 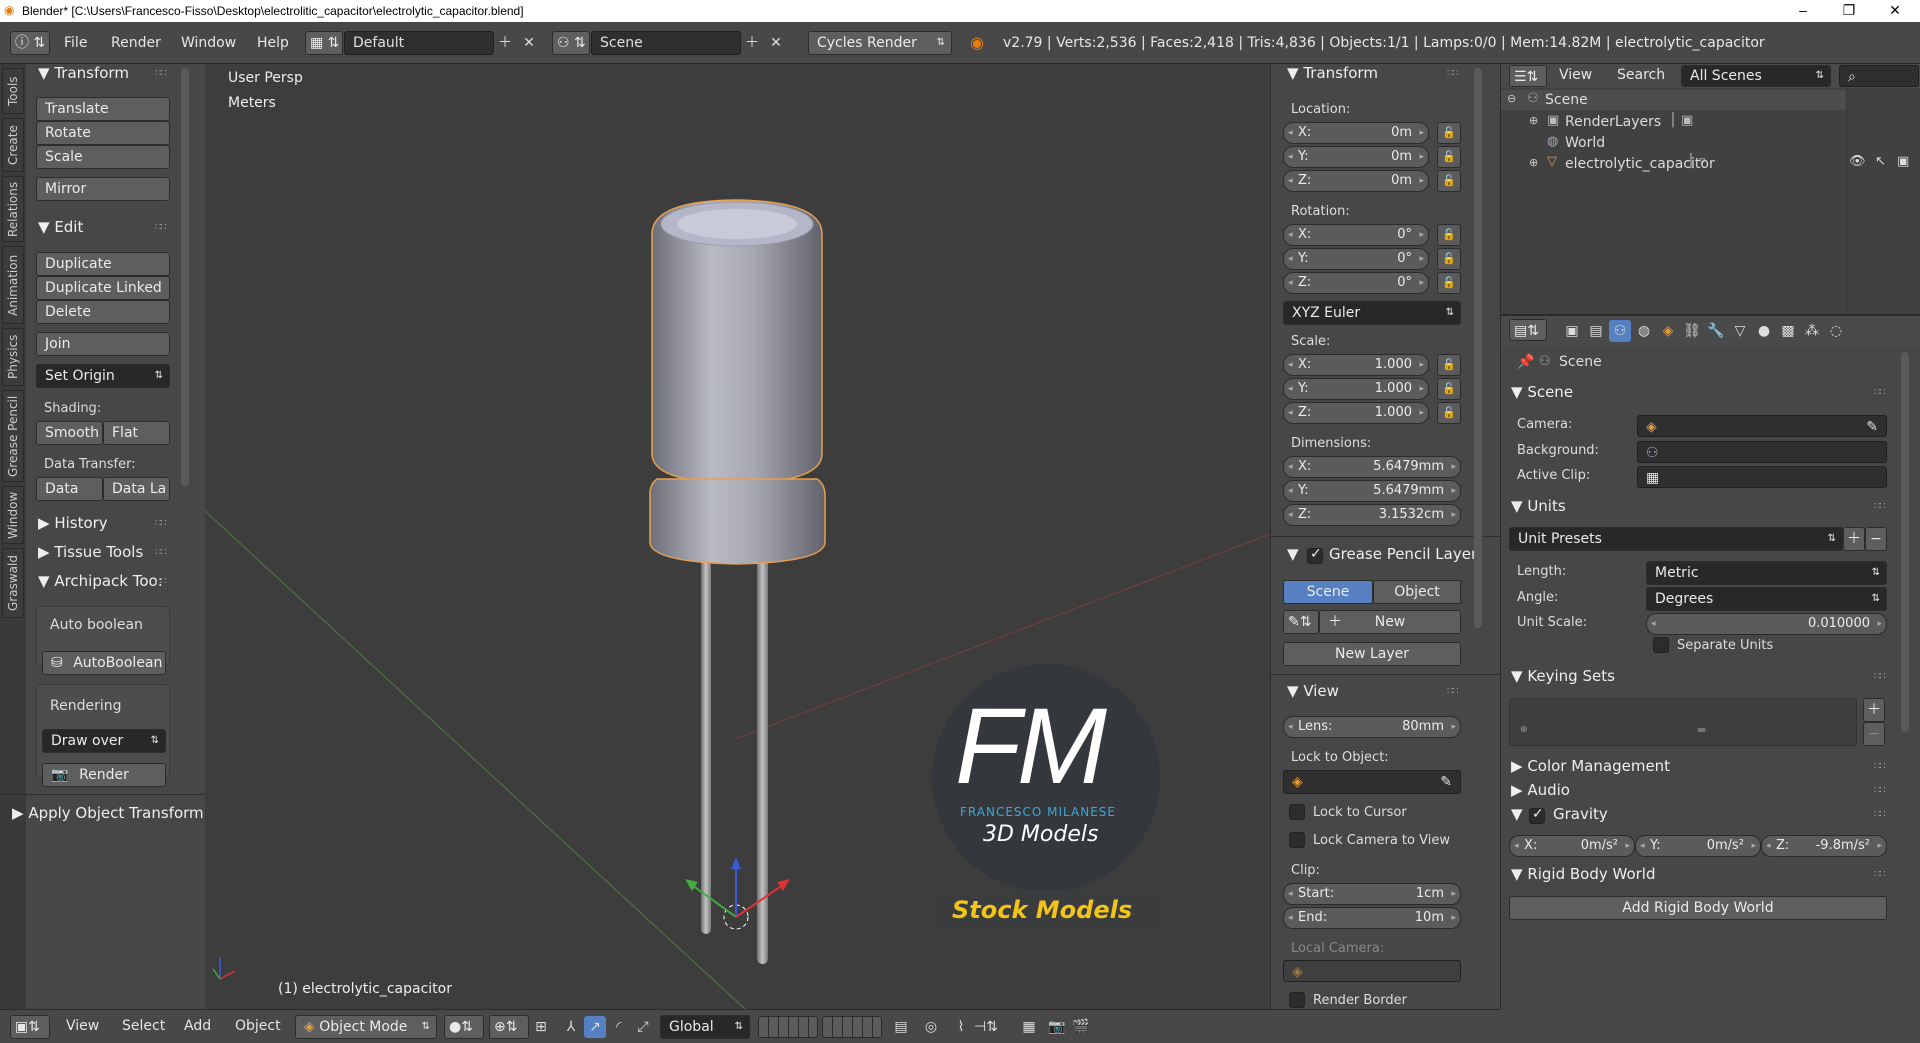 What do you see at coordinates (961, 1027) in the screenshot?
I see `snap-toggle-icon: ⌇` at bounding box center [961, 1027].